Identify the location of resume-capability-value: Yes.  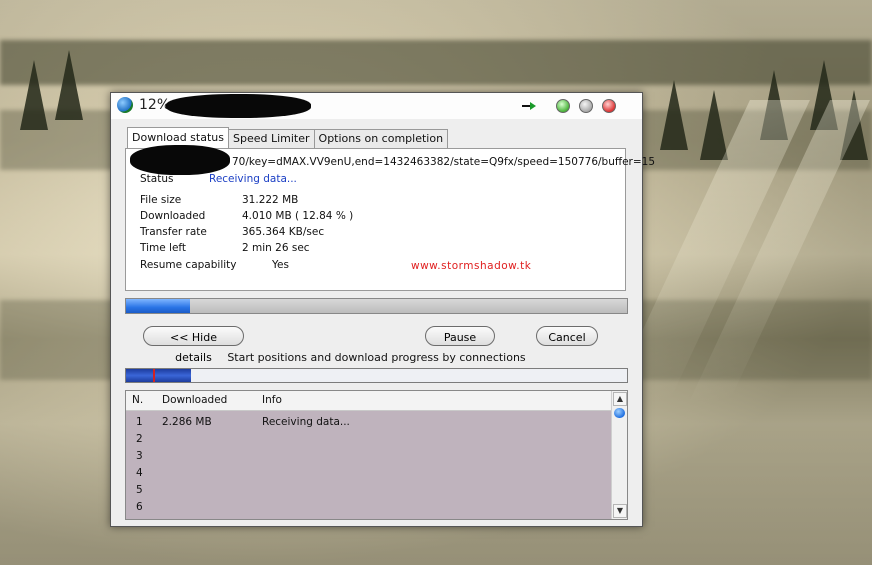
(280, 265).